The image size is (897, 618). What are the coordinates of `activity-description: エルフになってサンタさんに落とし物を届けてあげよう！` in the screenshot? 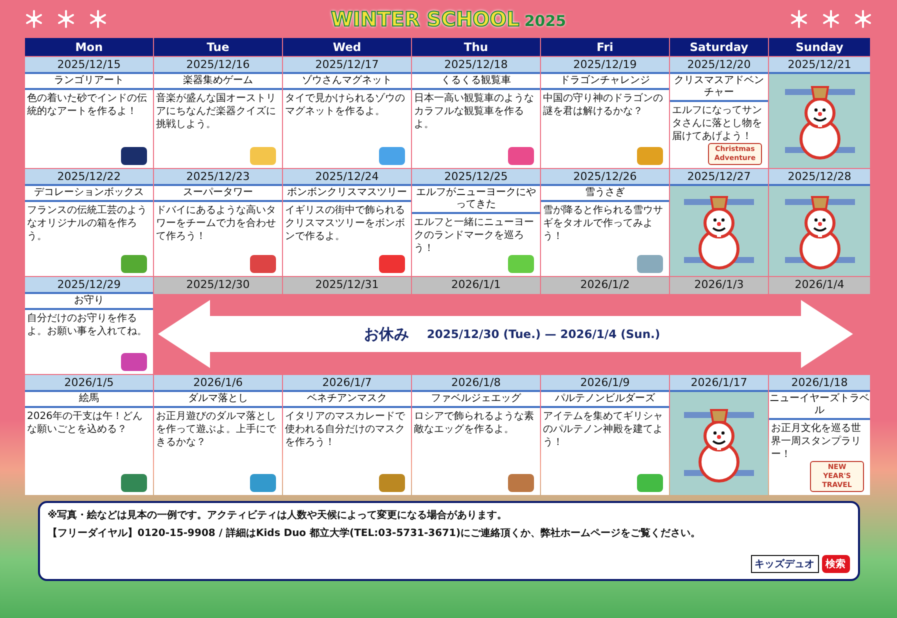 It's located at (717, 123).